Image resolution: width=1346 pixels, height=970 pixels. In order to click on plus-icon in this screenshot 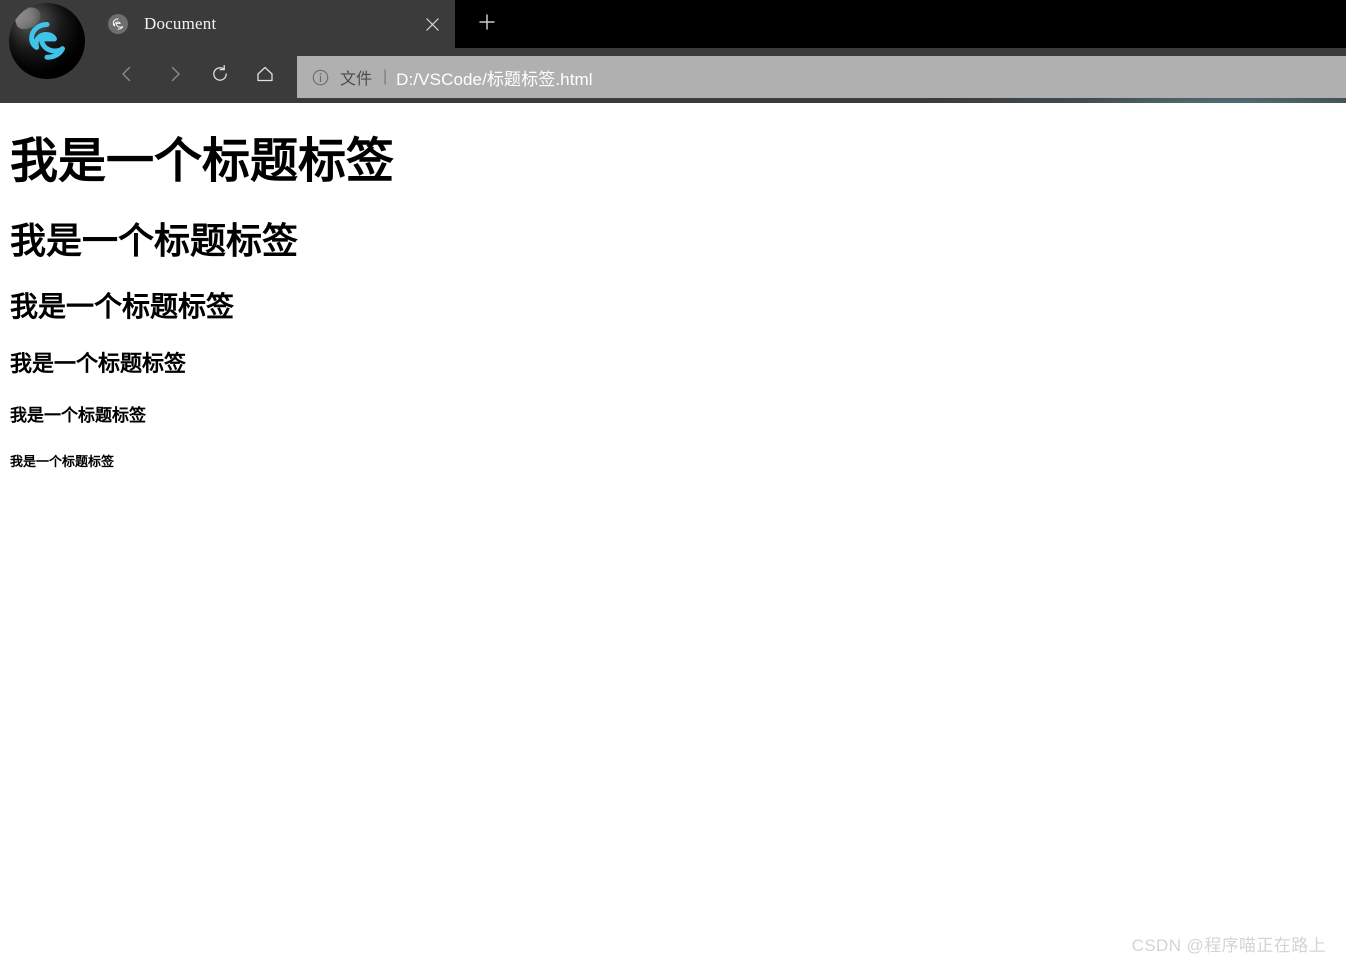, I will do `click(487, 24)`.